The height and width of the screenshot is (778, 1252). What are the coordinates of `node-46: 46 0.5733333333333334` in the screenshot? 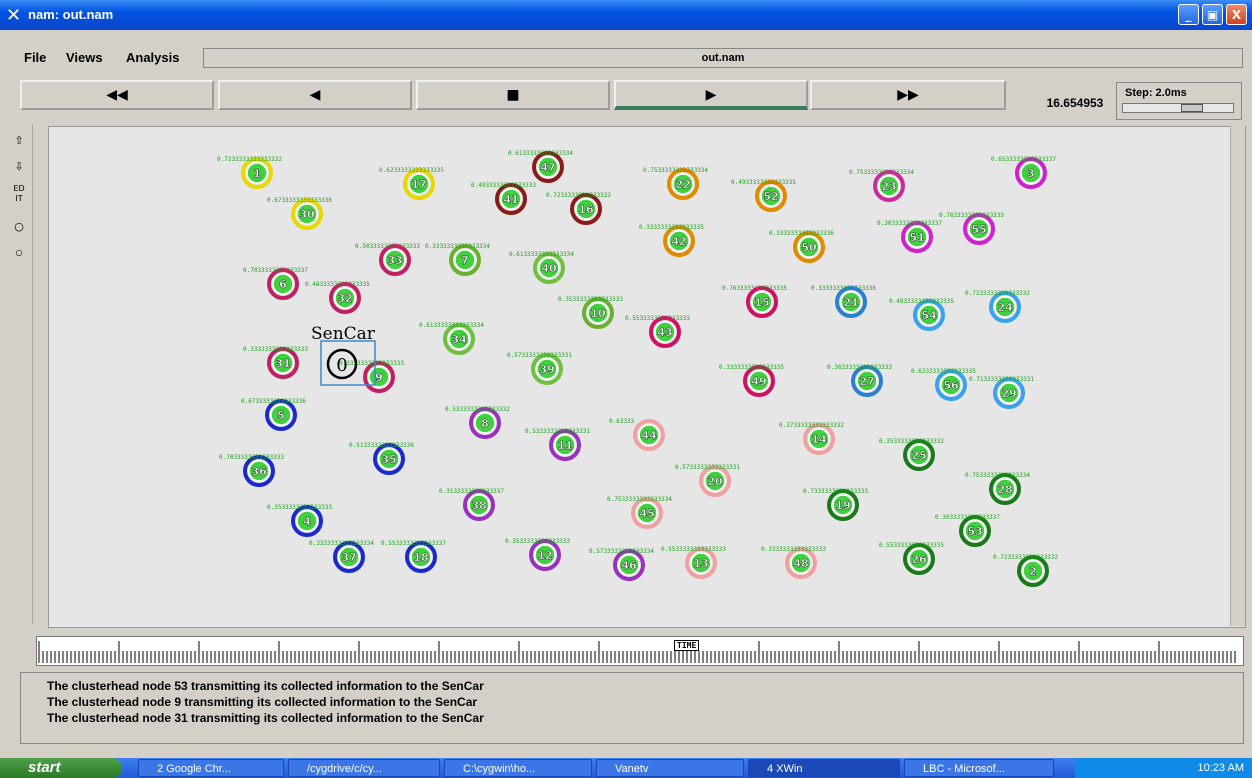 It's located at (621, 564).